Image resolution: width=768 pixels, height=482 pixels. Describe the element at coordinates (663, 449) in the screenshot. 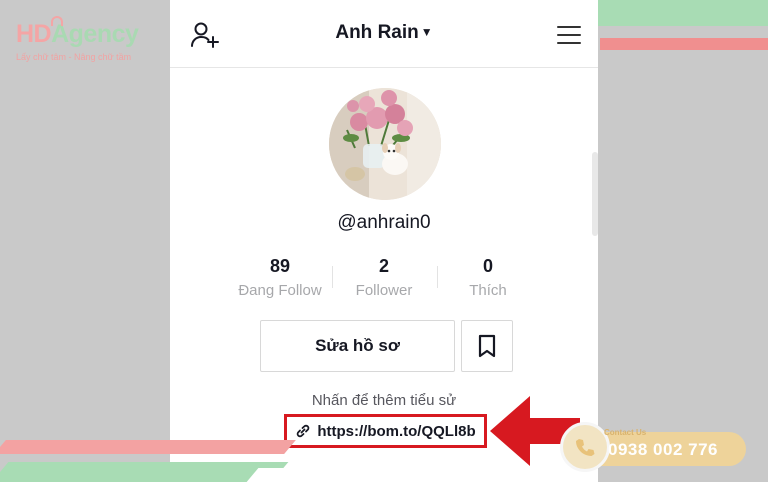

I see `contact-phone: 0938 002 776` at that location.